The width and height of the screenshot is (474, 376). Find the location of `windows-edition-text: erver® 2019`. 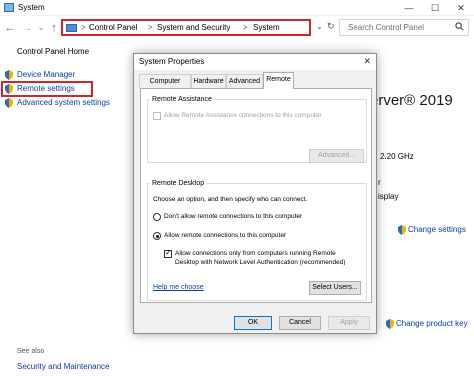

windows-edition-text: erver® 2019 is located at coordinates (411, 100).